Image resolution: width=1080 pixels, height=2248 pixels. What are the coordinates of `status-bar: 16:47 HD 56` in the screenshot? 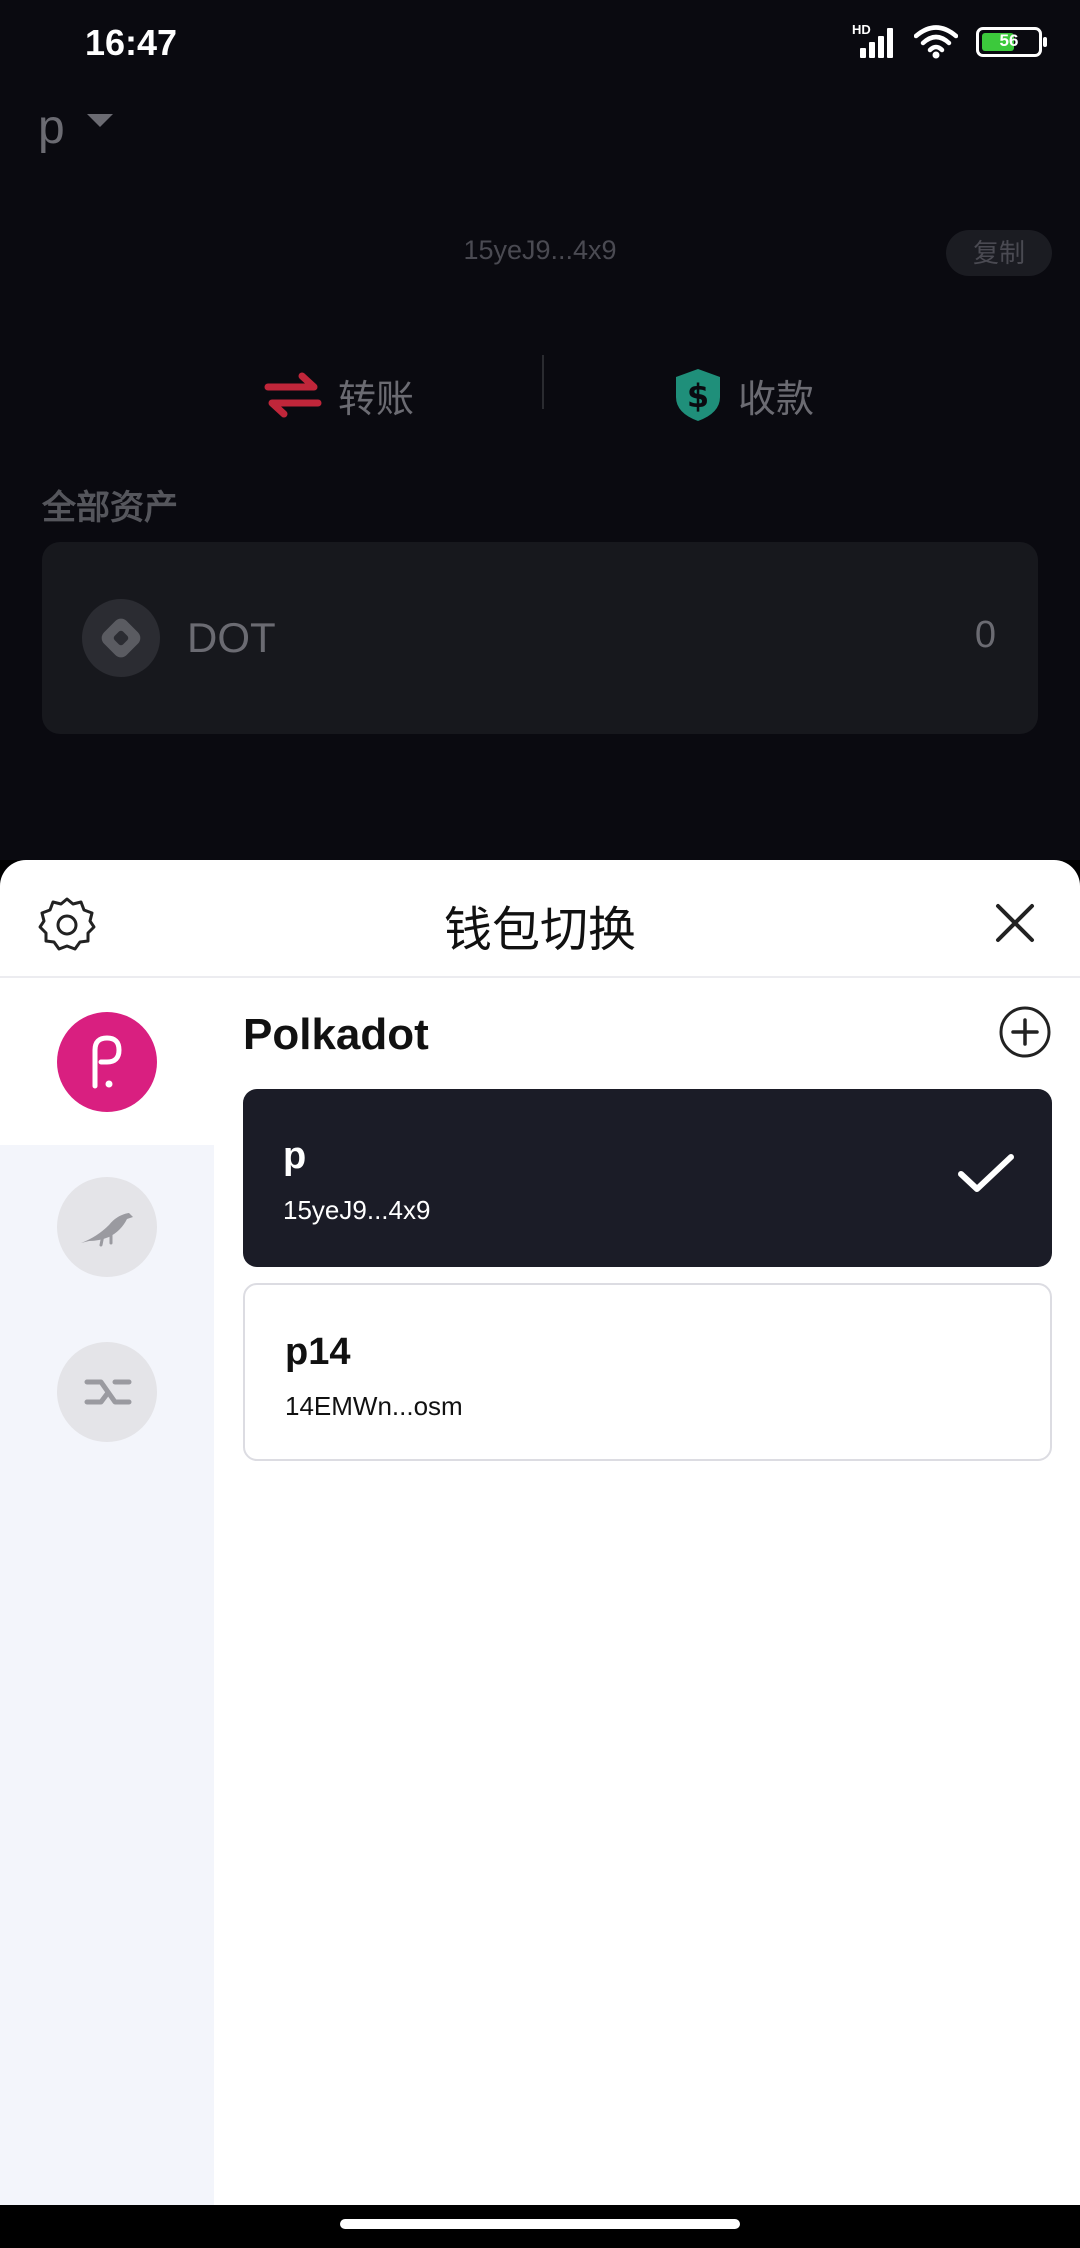 It's located at (540, 45).